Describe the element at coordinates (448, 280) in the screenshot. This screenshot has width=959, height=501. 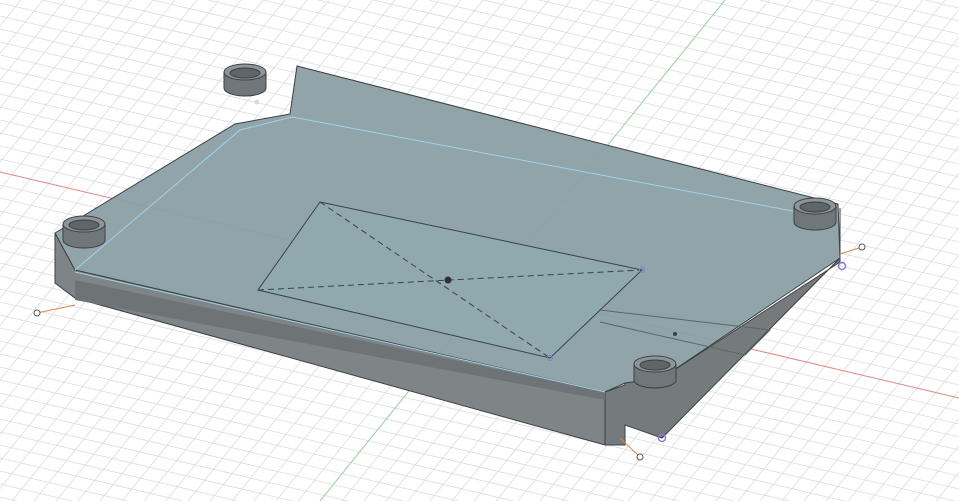
I see `sketch-center-point` at that location.